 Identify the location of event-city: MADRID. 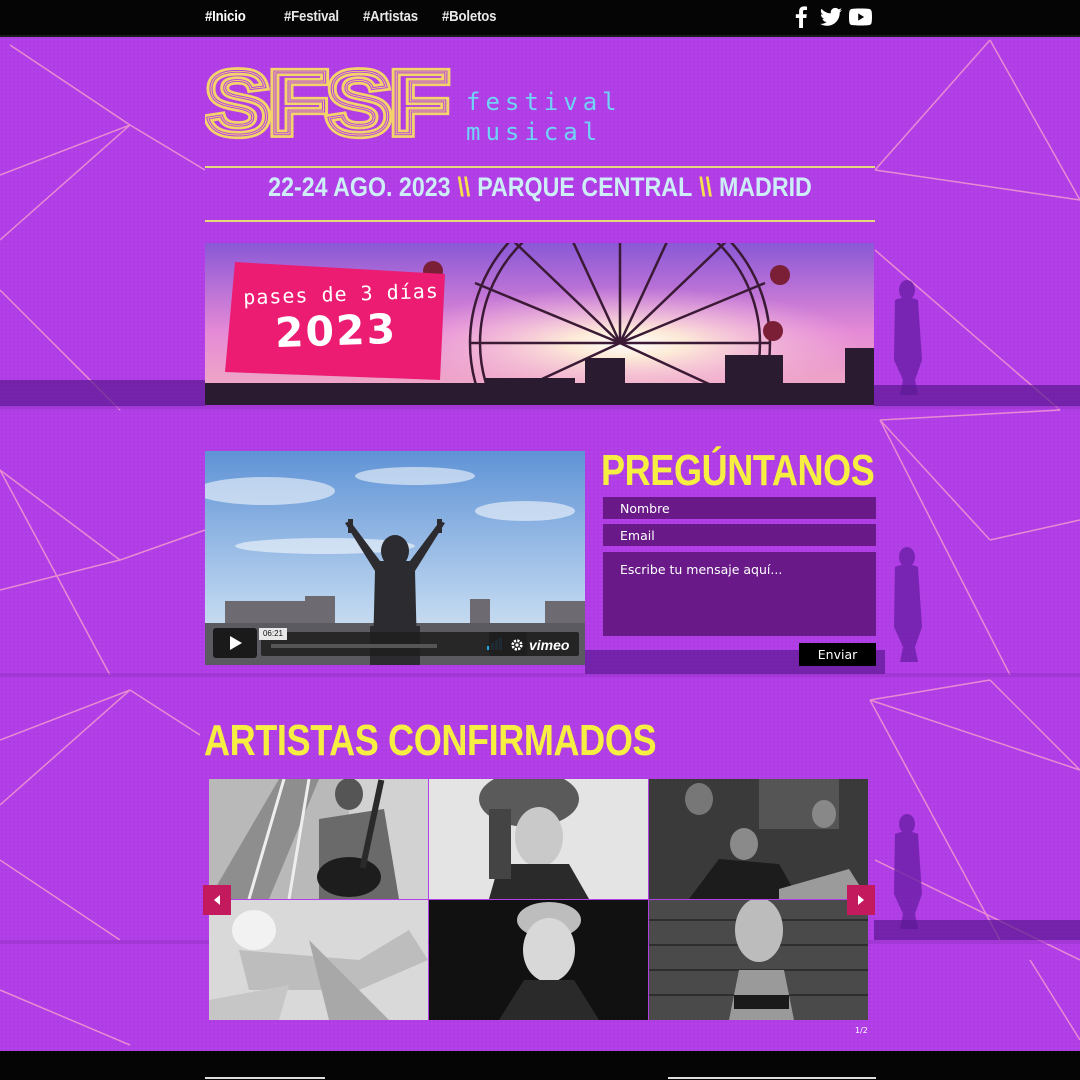
(765, 187).